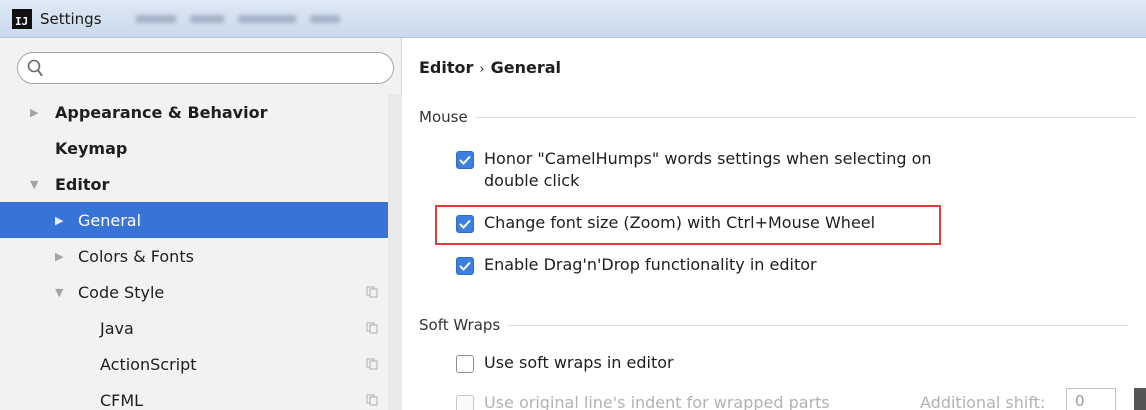 The image size is (1146, 410). Describe the element at coordinates (194, 396) in the screenshot. I see `tree-item-cfml: CFML` at that location.